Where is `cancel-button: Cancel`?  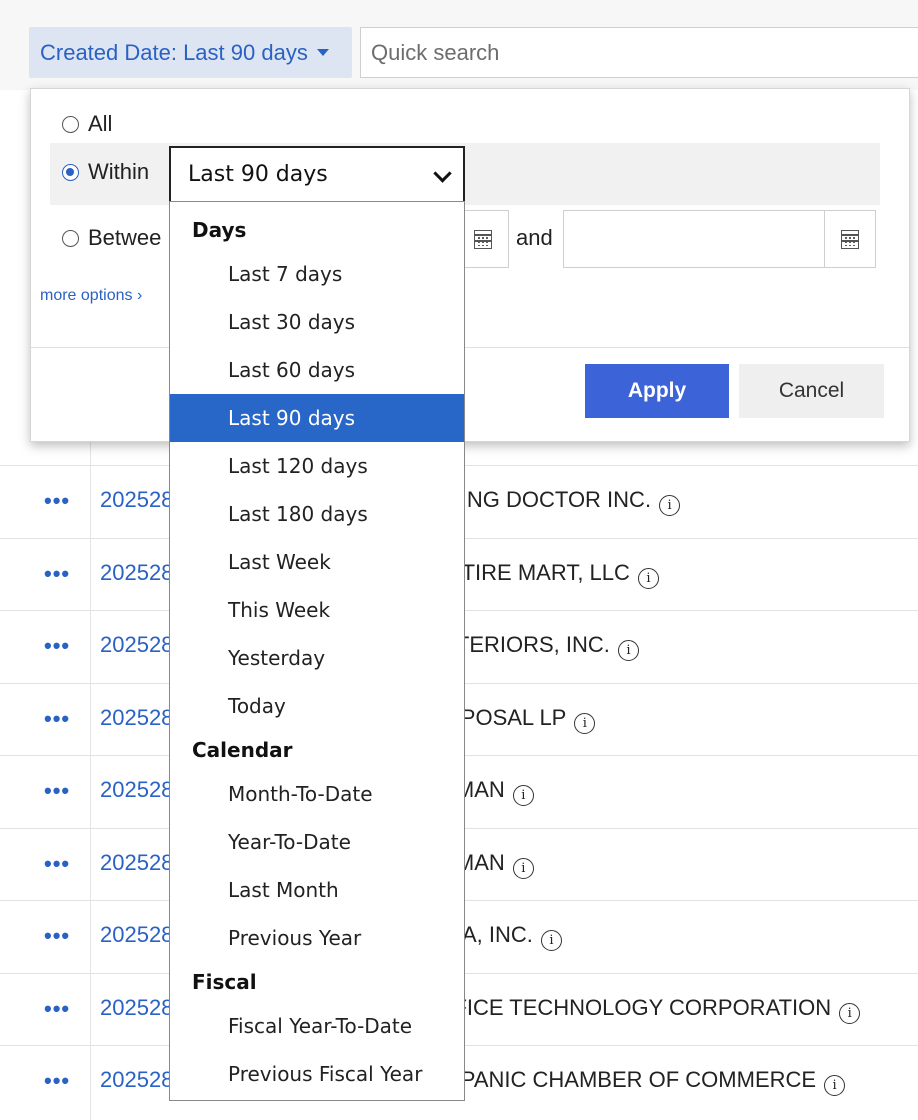 cancel-button: Cancel is located at coordinates (811, 391).